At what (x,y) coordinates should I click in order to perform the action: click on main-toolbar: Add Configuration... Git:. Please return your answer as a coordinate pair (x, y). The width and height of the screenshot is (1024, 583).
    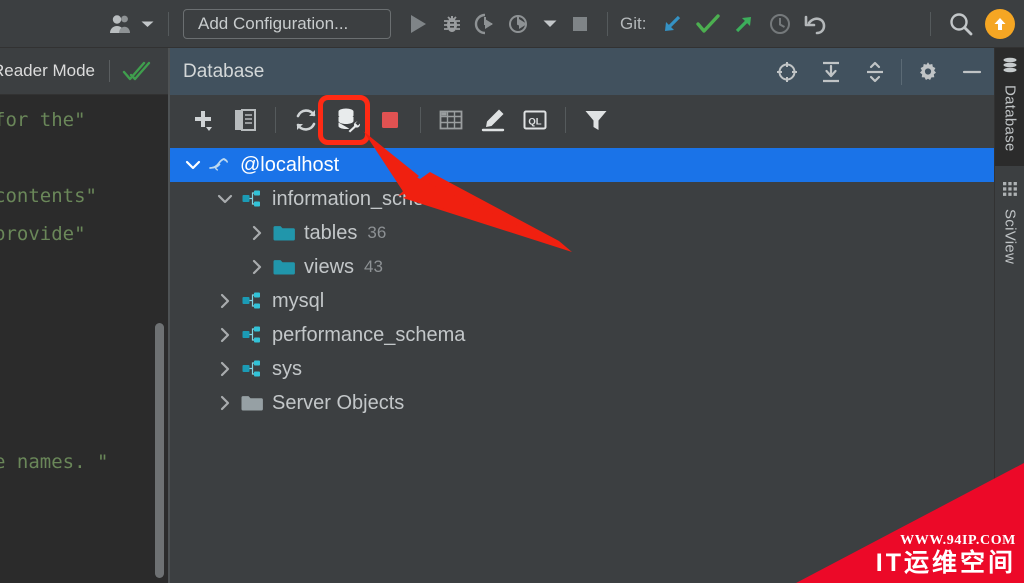
    Looking at the image, I should click on (512, 24).